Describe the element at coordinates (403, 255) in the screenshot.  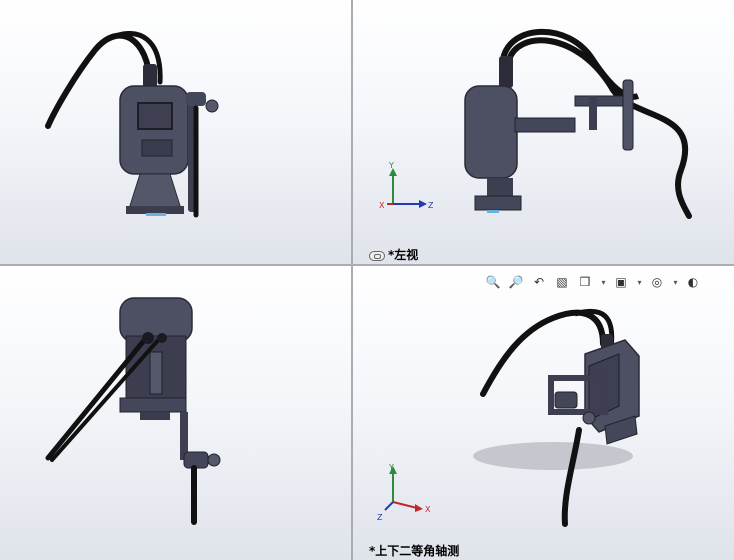
I see `view-label-text: *左视` at that location.